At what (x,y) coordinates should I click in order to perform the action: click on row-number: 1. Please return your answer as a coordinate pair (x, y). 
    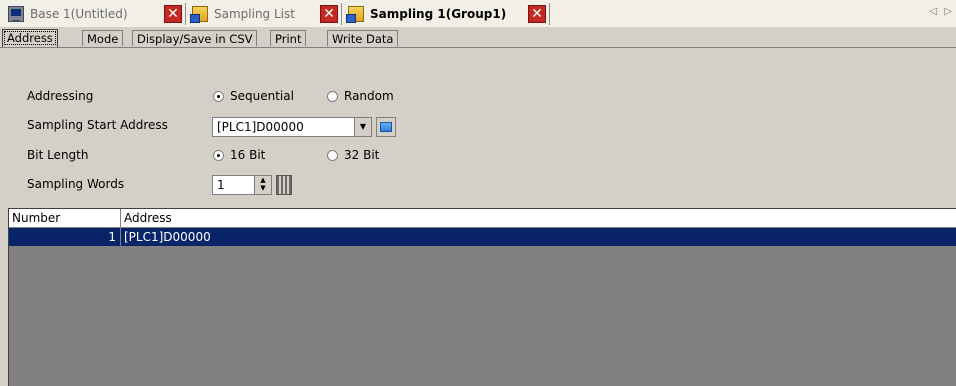
    Looking at the image, I should click on (65, 237).